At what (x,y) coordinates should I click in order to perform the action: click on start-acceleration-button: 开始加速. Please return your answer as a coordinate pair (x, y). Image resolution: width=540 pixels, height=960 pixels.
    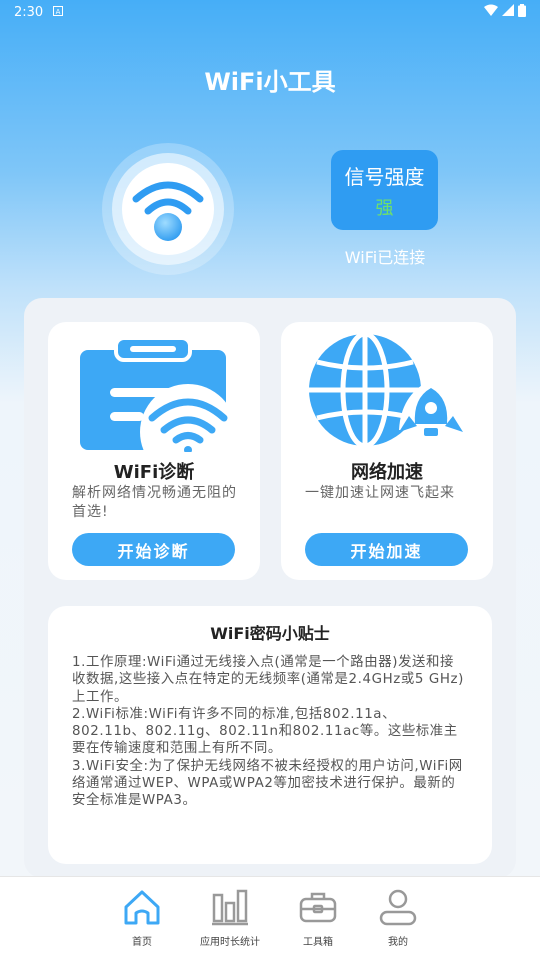
    Looking at the image, I should click on (386, 549).